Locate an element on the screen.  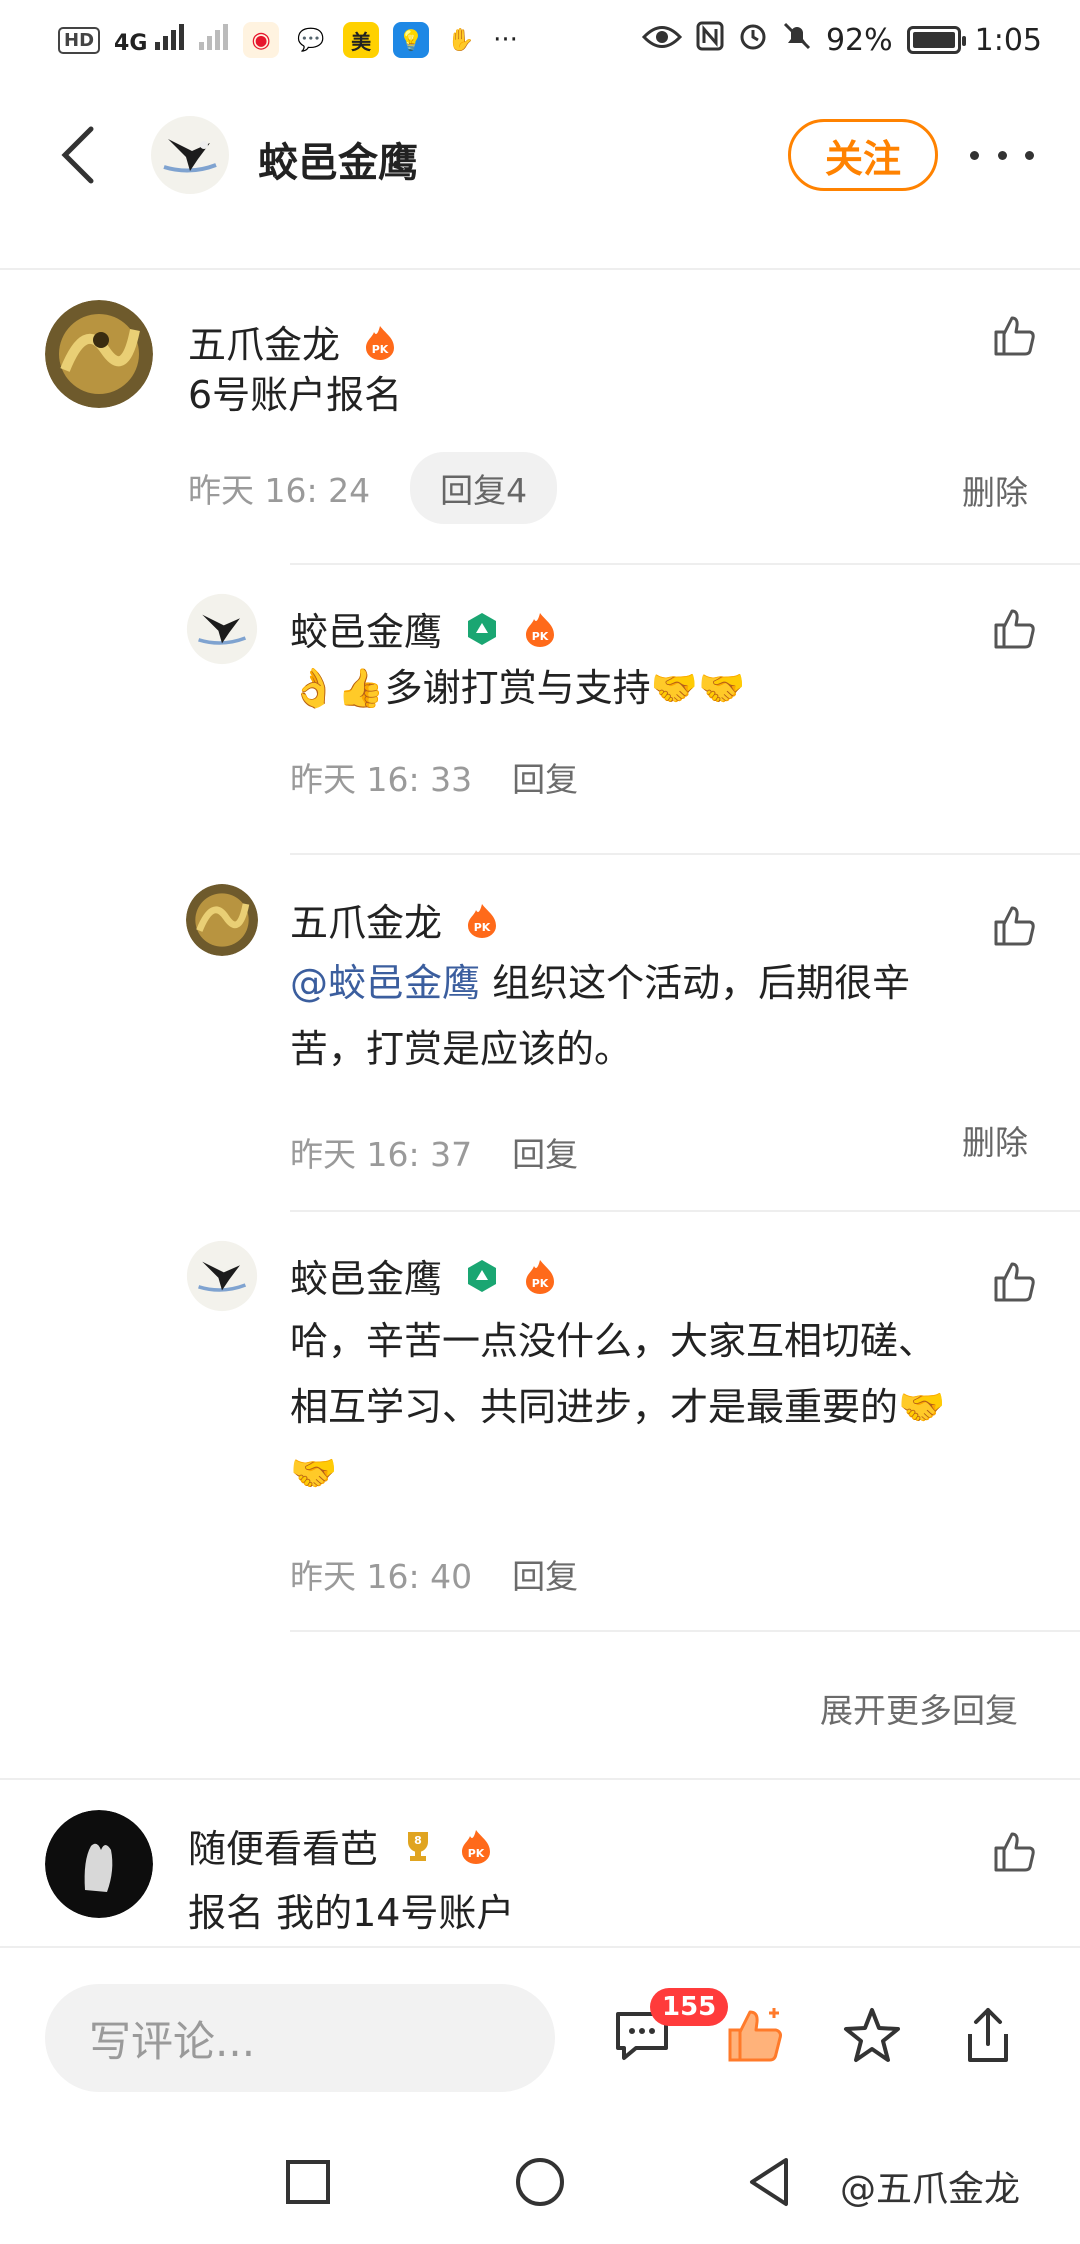
header-avatar is located at coordinates (190, 155).